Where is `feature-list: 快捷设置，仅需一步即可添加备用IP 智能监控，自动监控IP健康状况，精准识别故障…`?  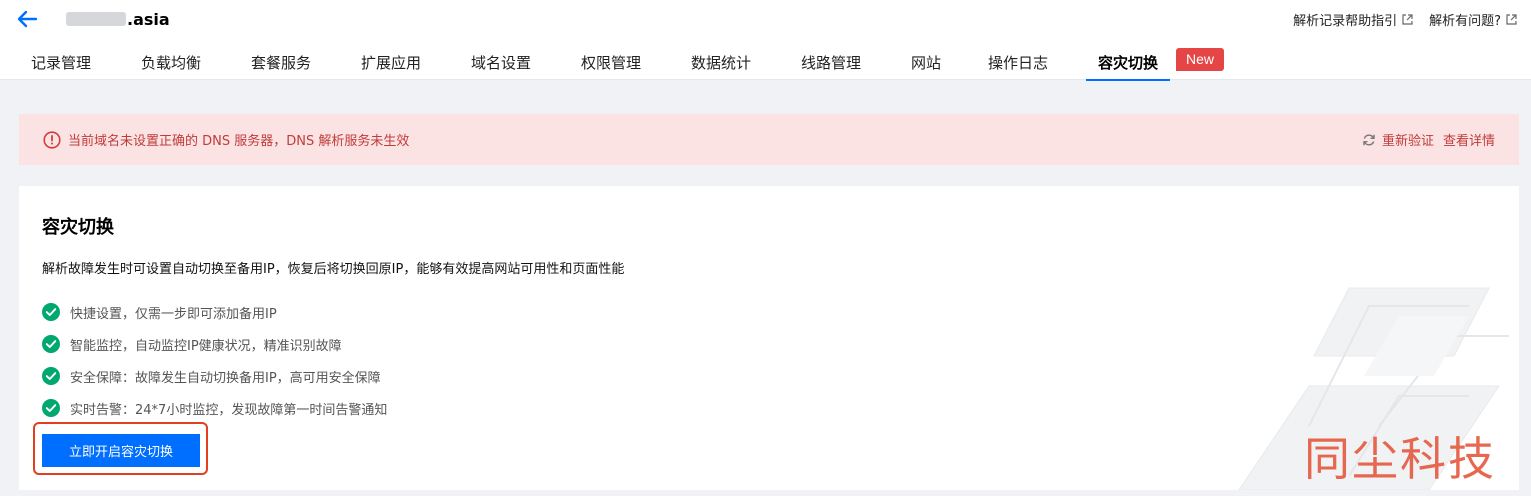 feature-list: 快捷设置，仅需一步即可添加备用IP 智能监控，自动监控IP健康状况，精准识别故障… is located at coordinates (214, 360).